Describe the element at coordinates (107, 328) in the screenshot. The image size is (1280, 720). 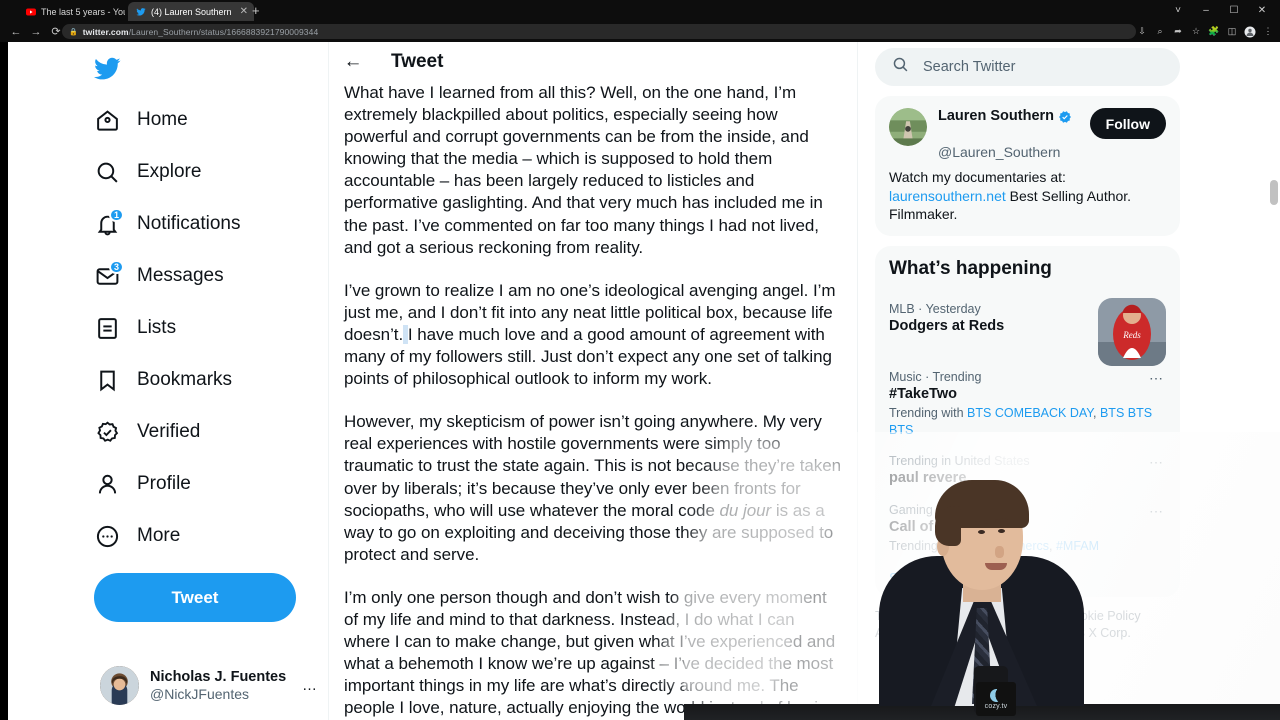
I see `list-icon` at that location.